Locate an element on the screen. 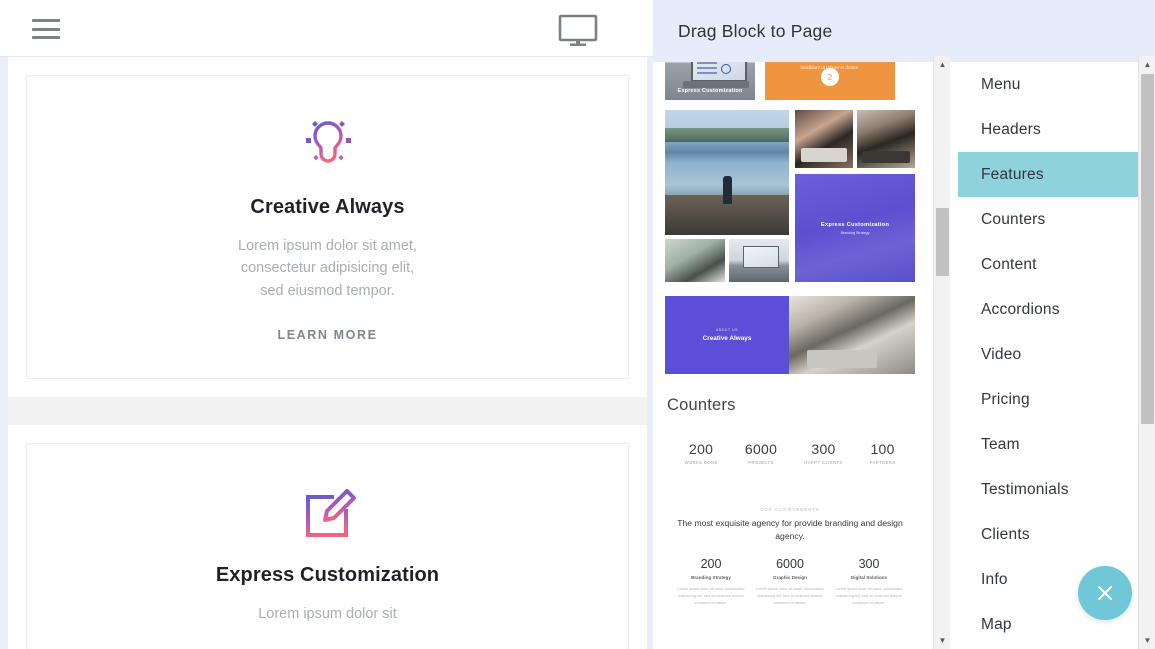 The height and width of the screenshot is (649, 1155). category-item-counters: Counters is located at coordinates (1049, 219).